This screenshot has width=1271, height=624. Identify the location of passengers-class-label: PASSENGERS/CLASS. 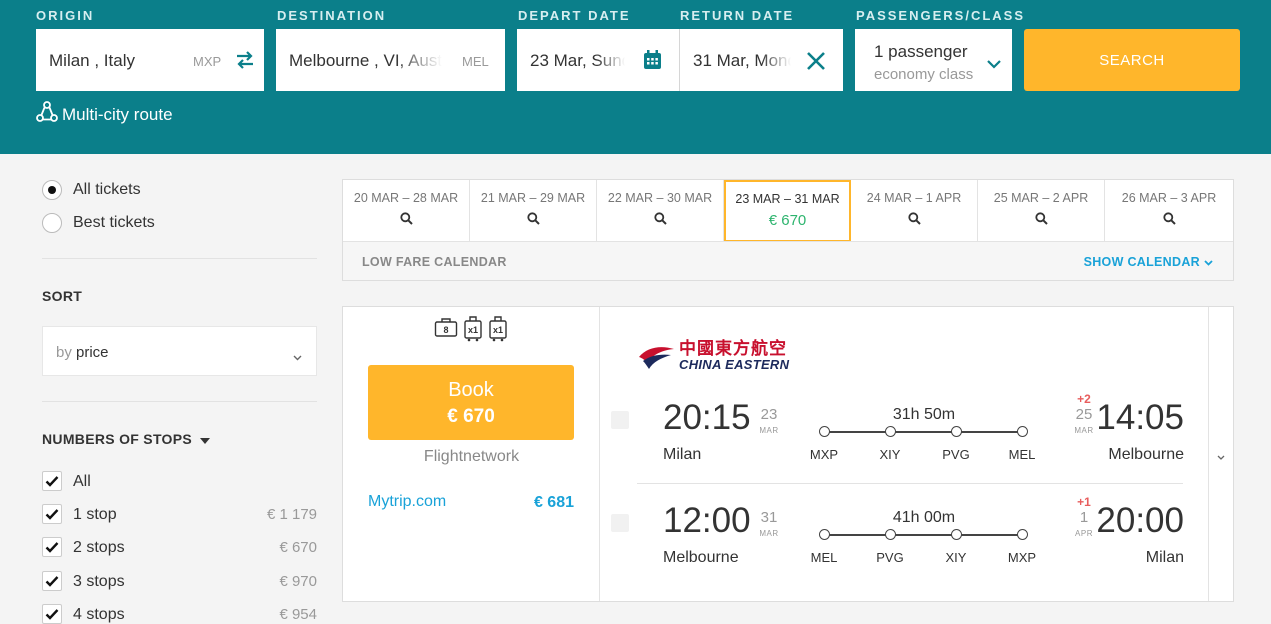
(941, 15).